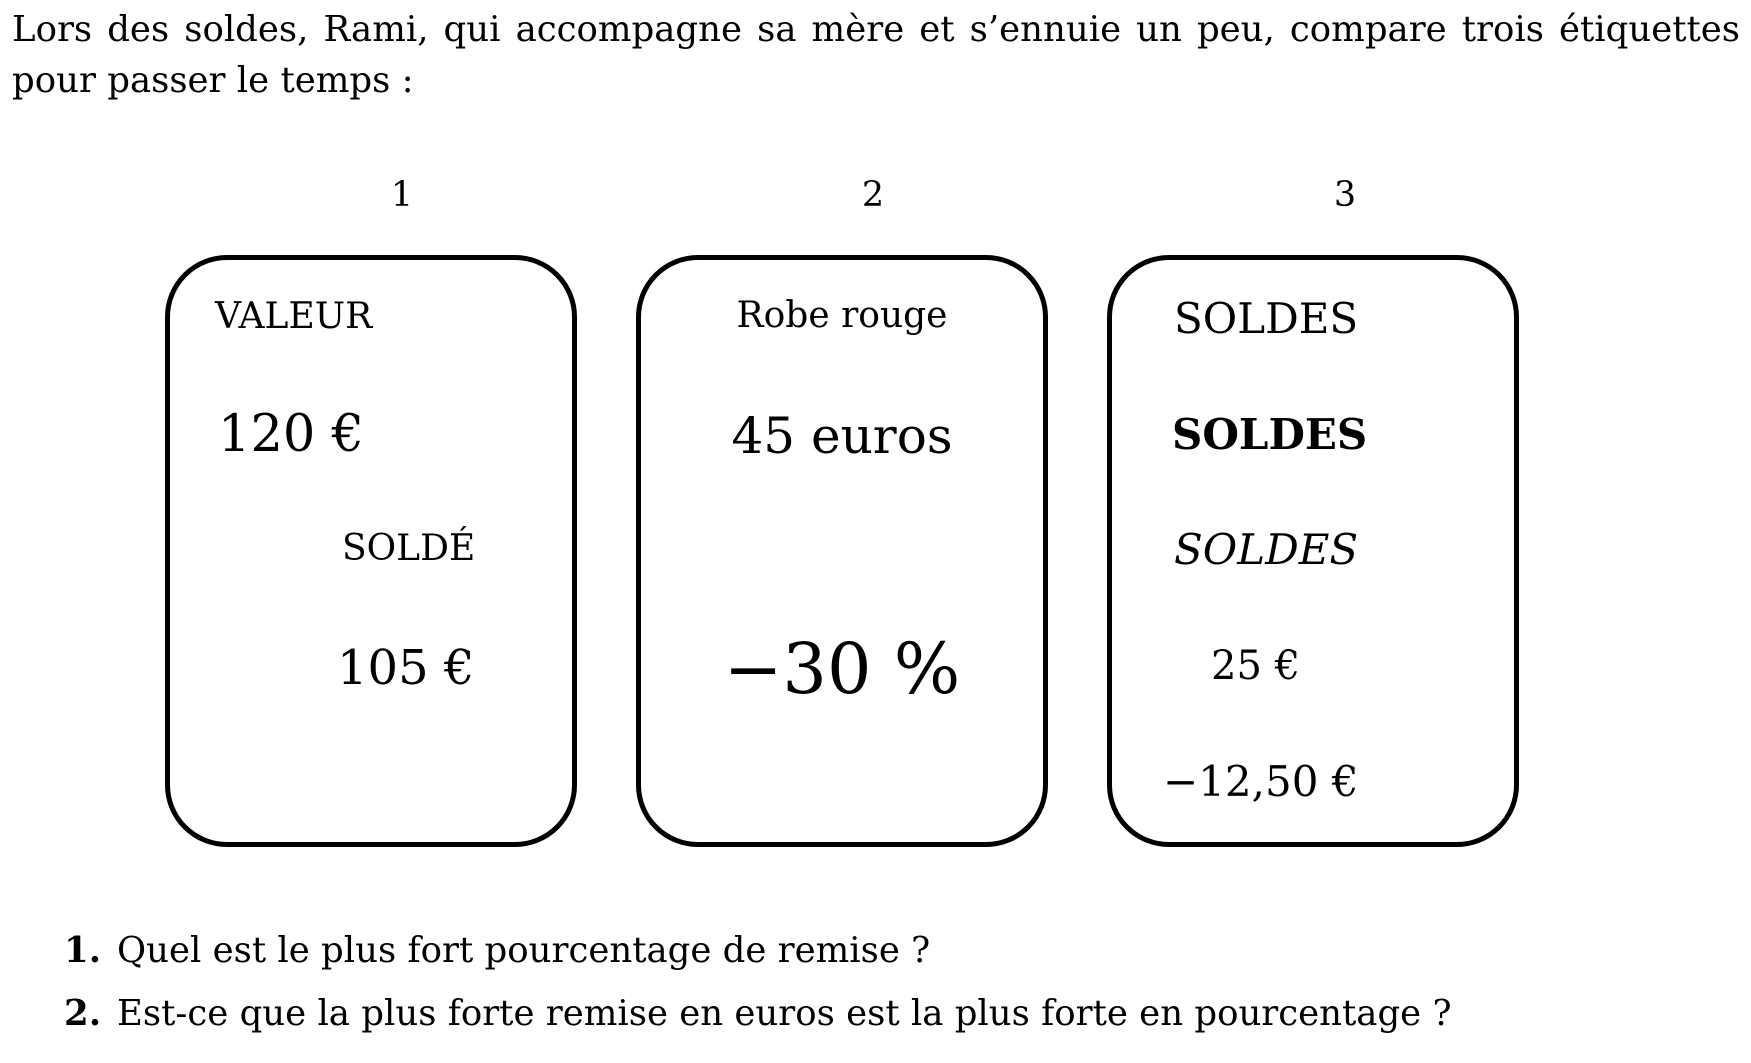  I want to click on tag-2-number: 2, so click(873, 195).